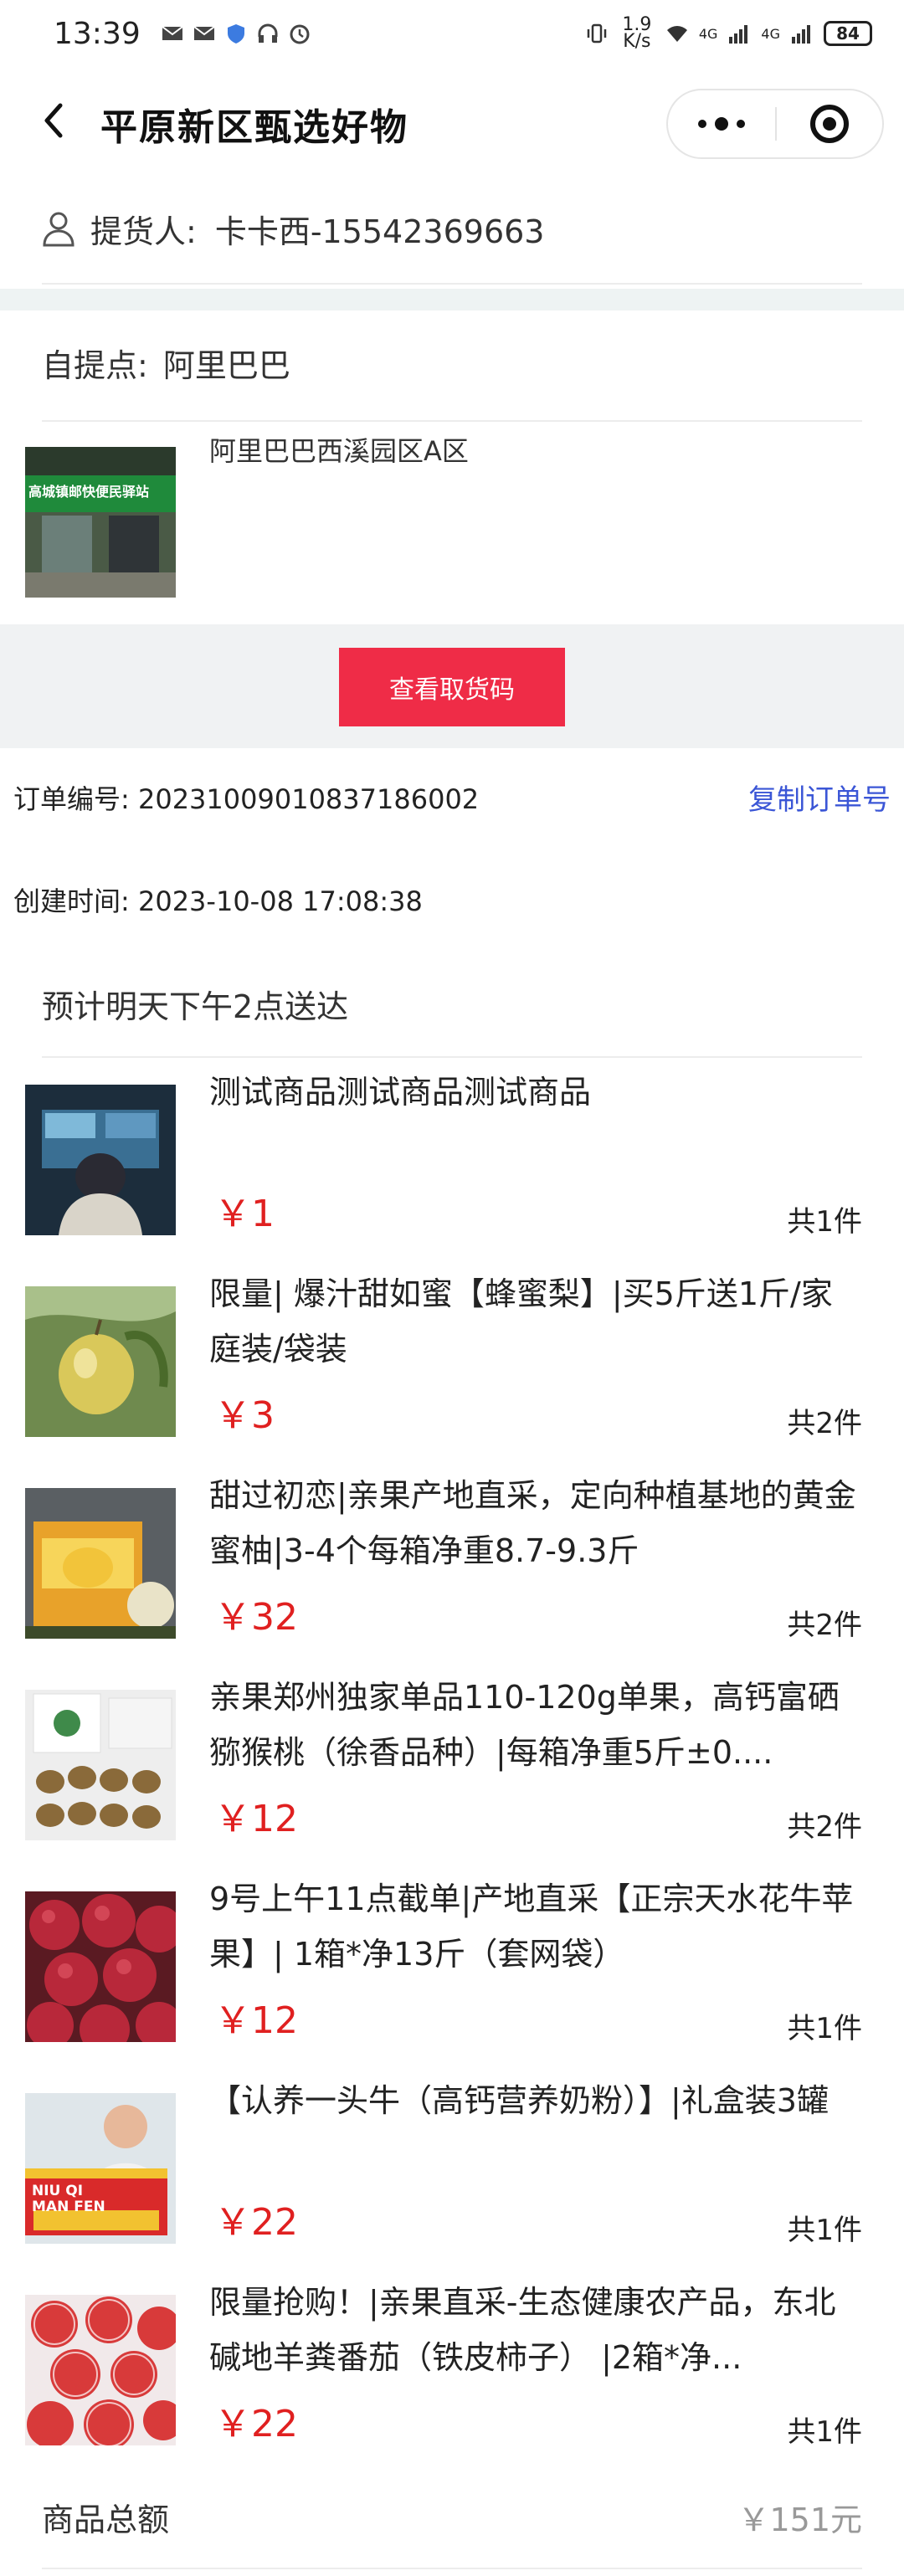 Image resolution: width=904 pixels, height=2576 pixels. I want to click on nav-bar: 平原新区甄选好物, so click(452, 121).